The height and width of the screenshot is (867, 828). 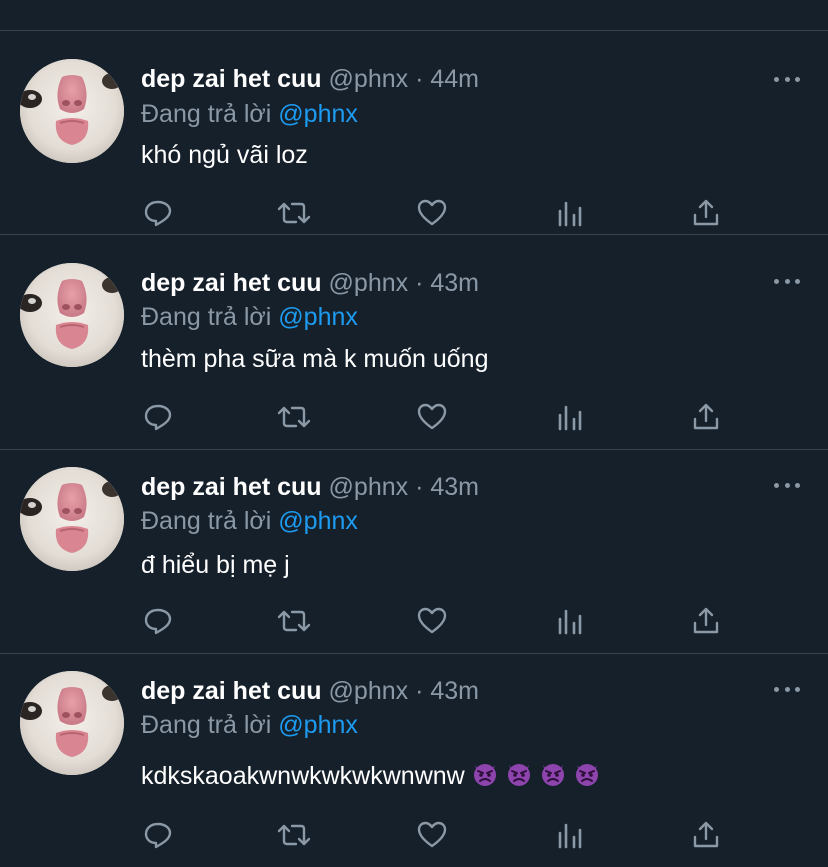 What do you see at coordinates (454, 79) in the screenshot?
I see `timestamp: 44m` at bounding box center [454, 79].